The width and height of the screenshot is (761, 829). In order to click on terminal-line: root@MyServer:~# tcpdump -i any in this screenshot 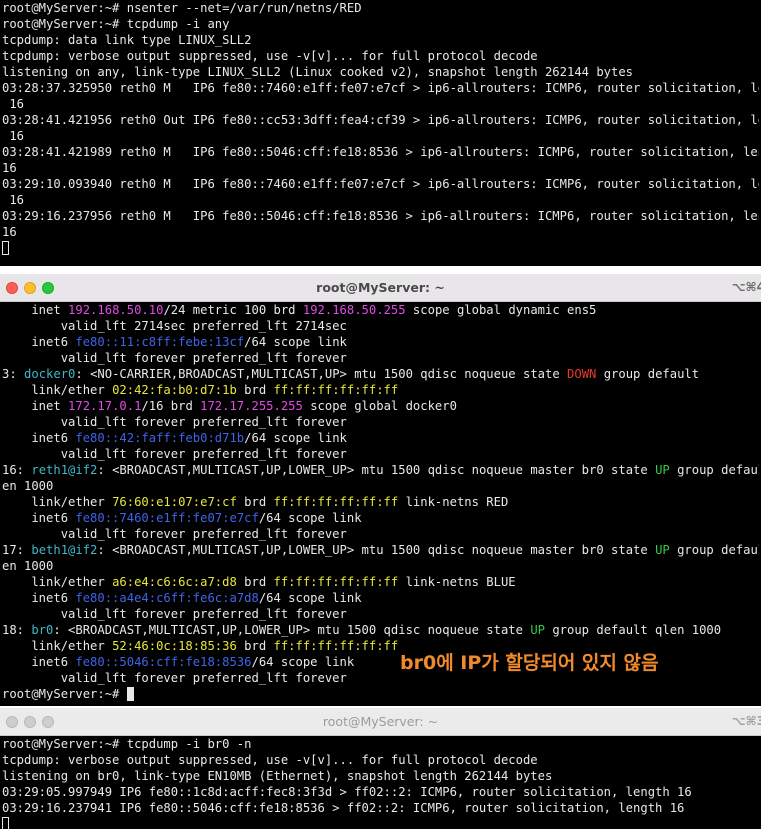, I will do `click(116, 24)`.